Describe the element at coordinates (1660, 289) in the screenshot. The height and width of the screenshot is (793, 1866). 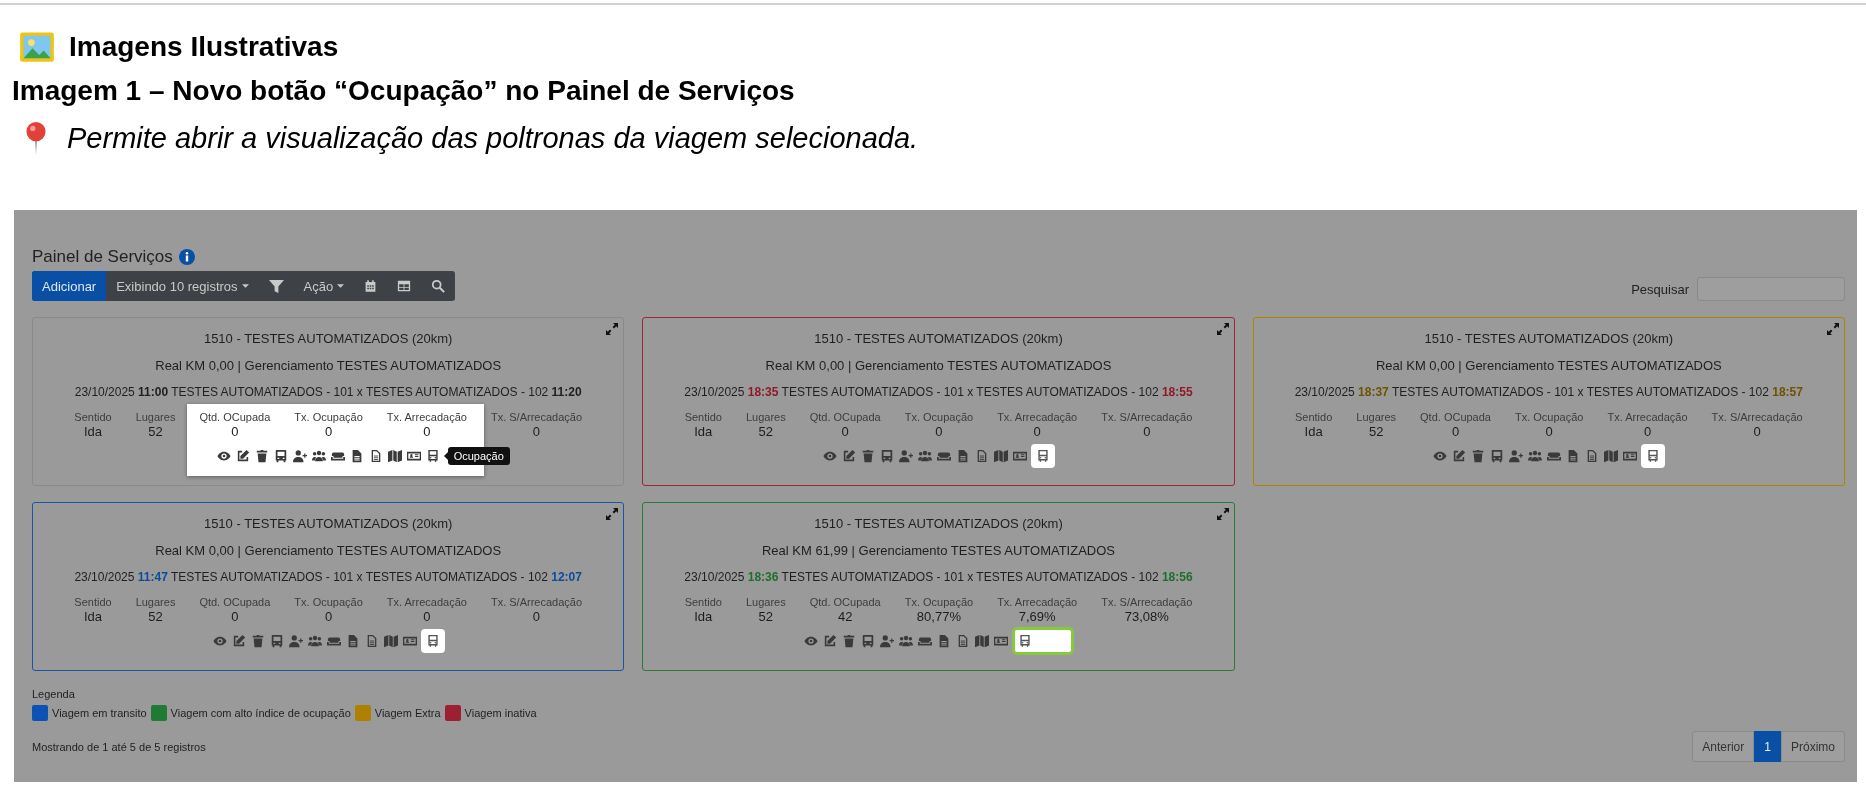
I see `search-label: Pesquisar` at that location.